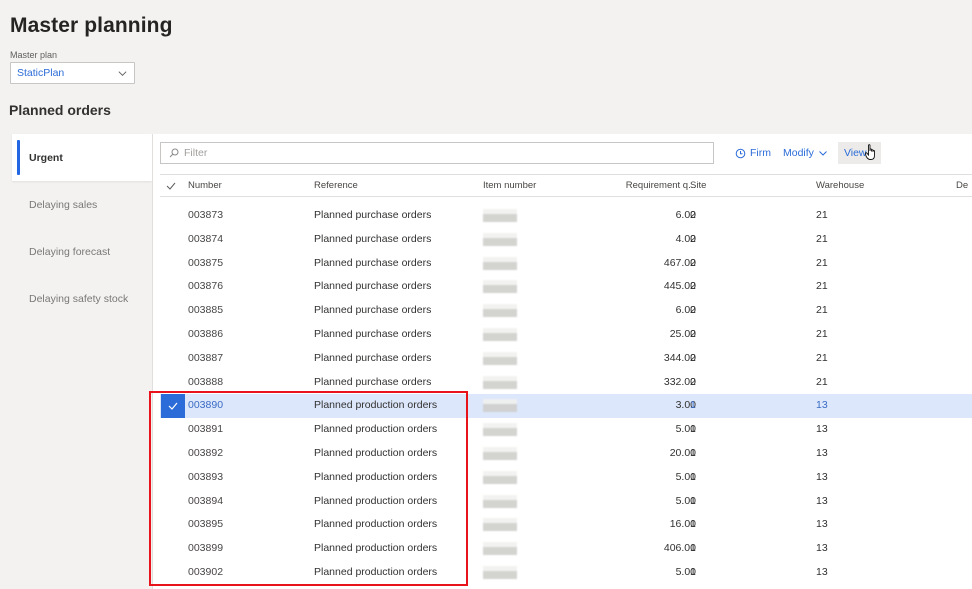 The width and height of the screenshot is (972, 589). What do you see at coordinates (566, 240) in the screenshot?
I see `table-row: 003874 Planned purchase orders 4.00 2 21` at bounding box center [566, 240].